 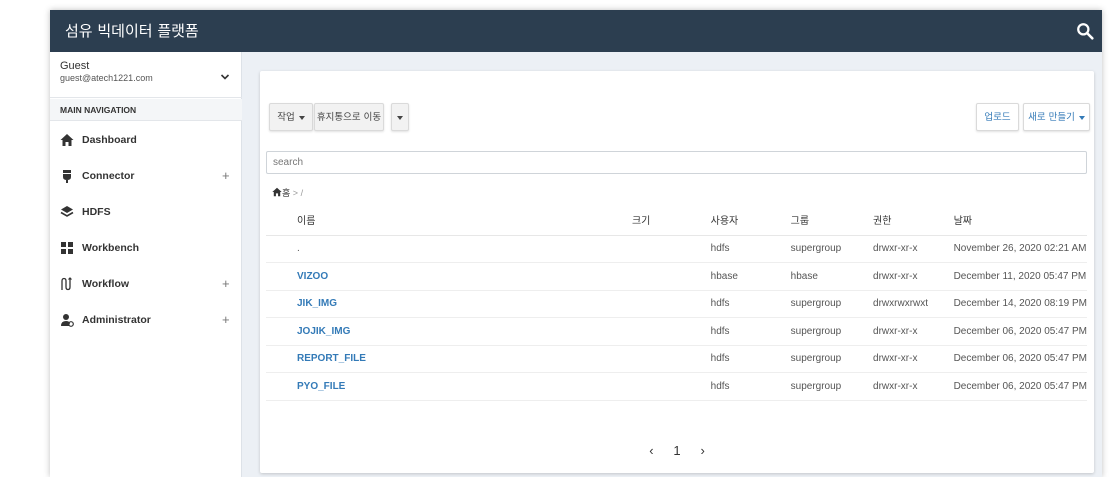 What do you see at coordinates (146, 248) in the screenshot?
I see `sidebar-item-workbench: Workbench` at bounding box center [146, 248].